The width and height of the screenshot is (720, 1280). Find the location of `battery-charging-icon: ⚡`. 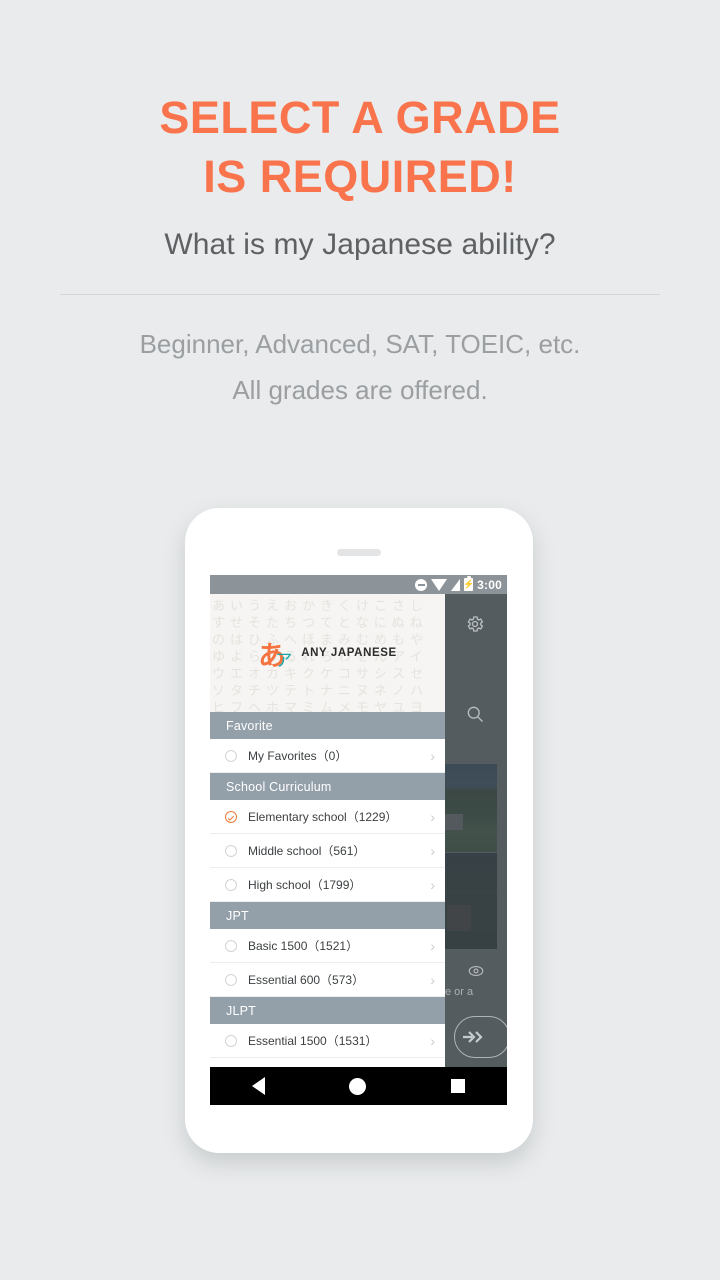

battery-charging-icon: ⚡ is located at coordinates (469, 583).